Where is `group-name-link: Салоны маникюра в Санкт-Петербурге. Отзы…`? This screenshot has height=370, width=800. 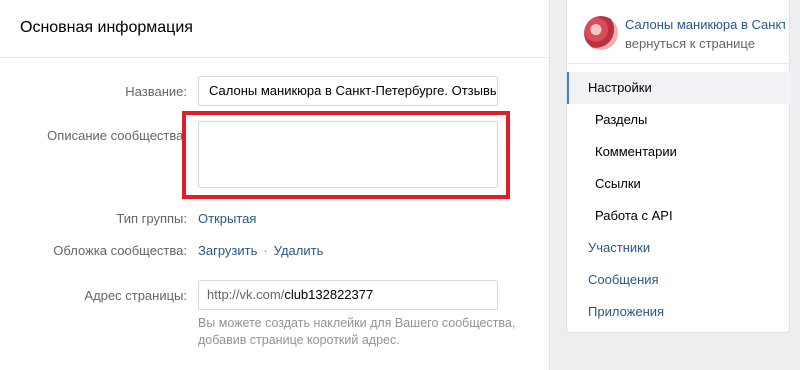
group-name-link: Салоны маникюра в Санкт-Петербурге. Отзы… is located at coordinates (705, 24).